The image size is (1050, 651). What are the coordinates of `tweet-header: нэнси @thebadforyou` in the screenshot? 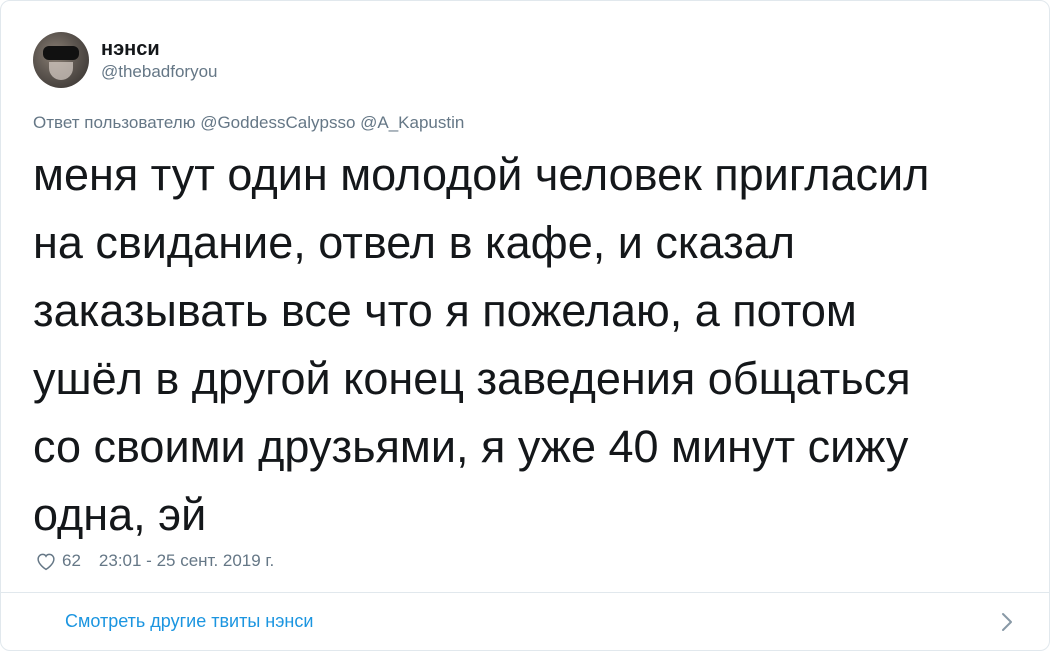 It's located at (125, 60).